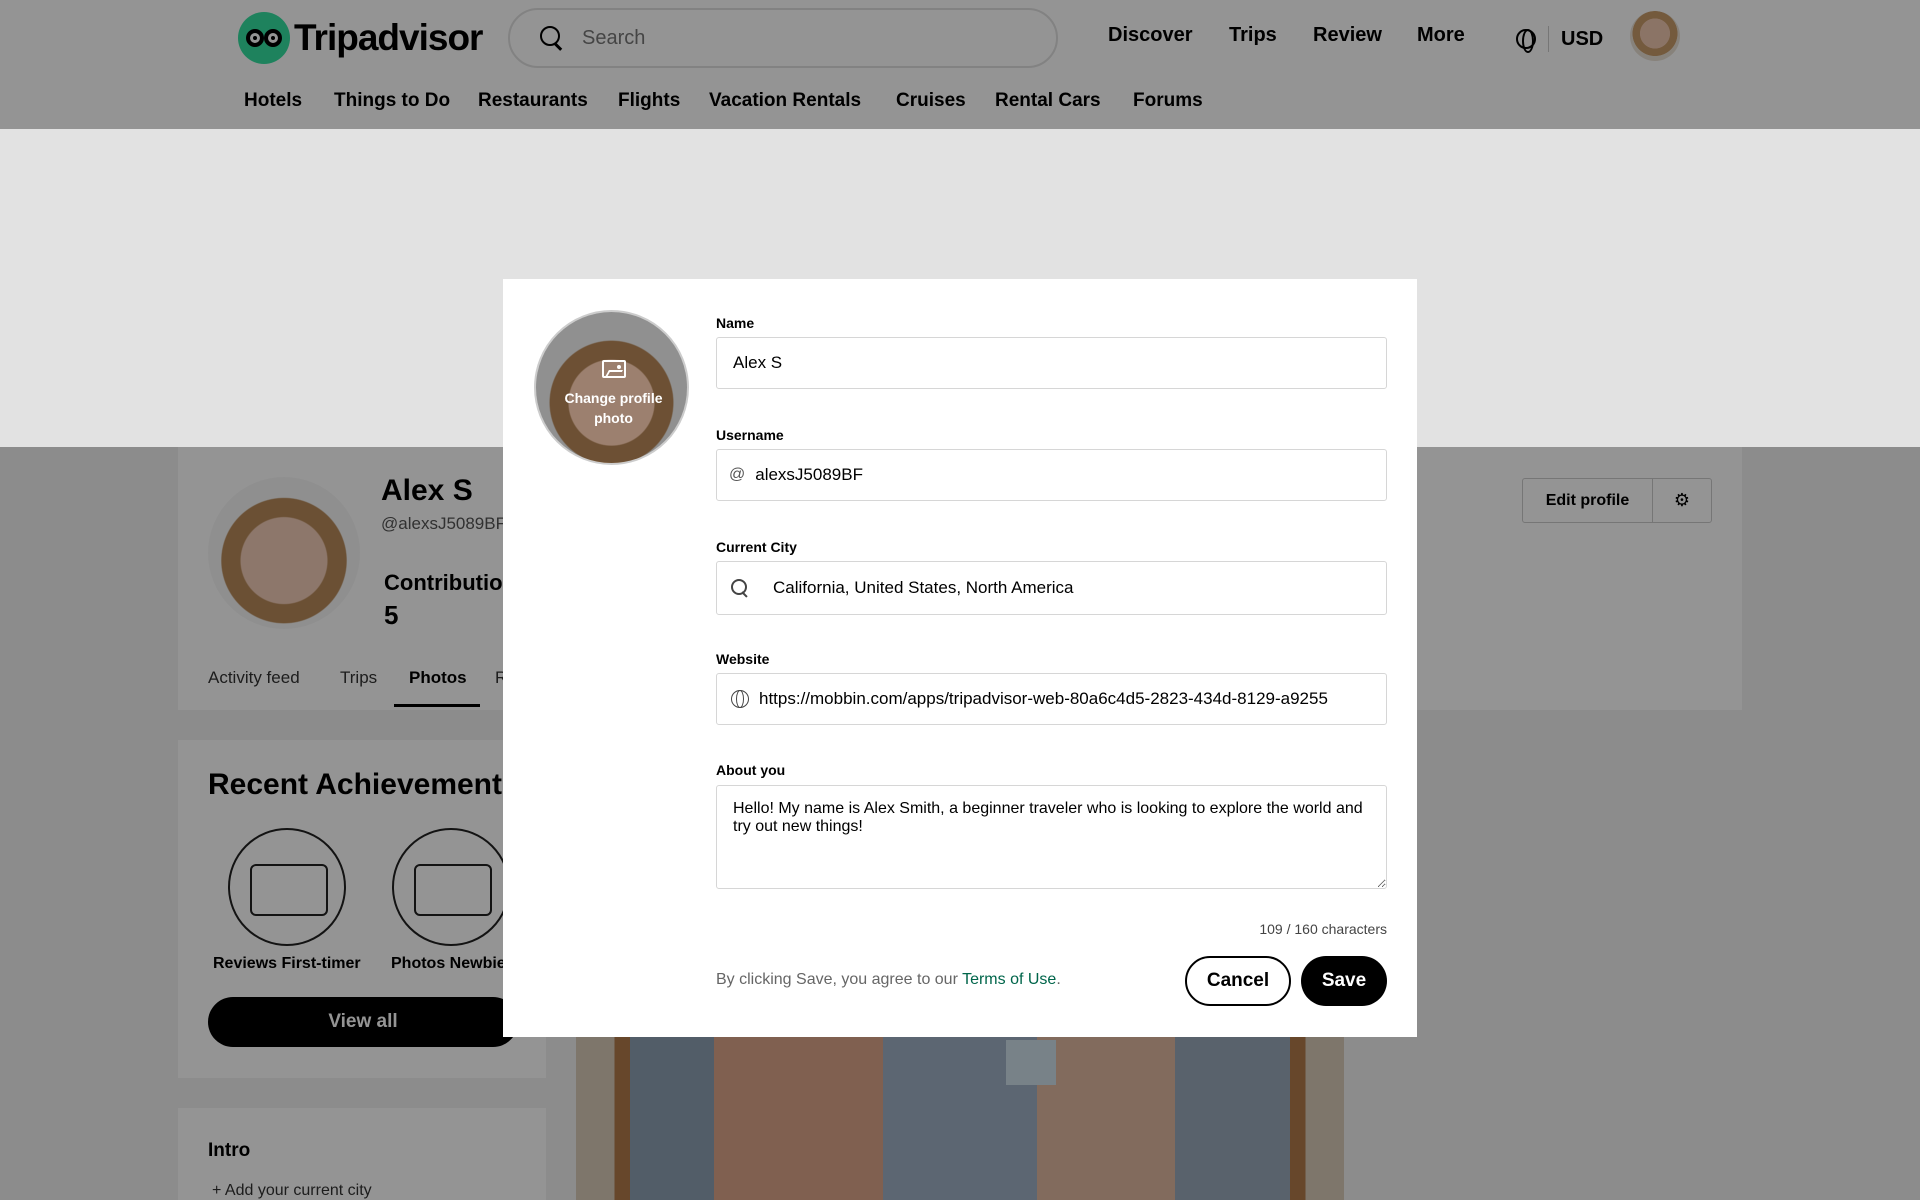 This screenshot has width=1920, height=1200. What do you see at coordinates (756, 547) in the screenshot?
I see `city-label: Current City` at bounding box center [756, 547].